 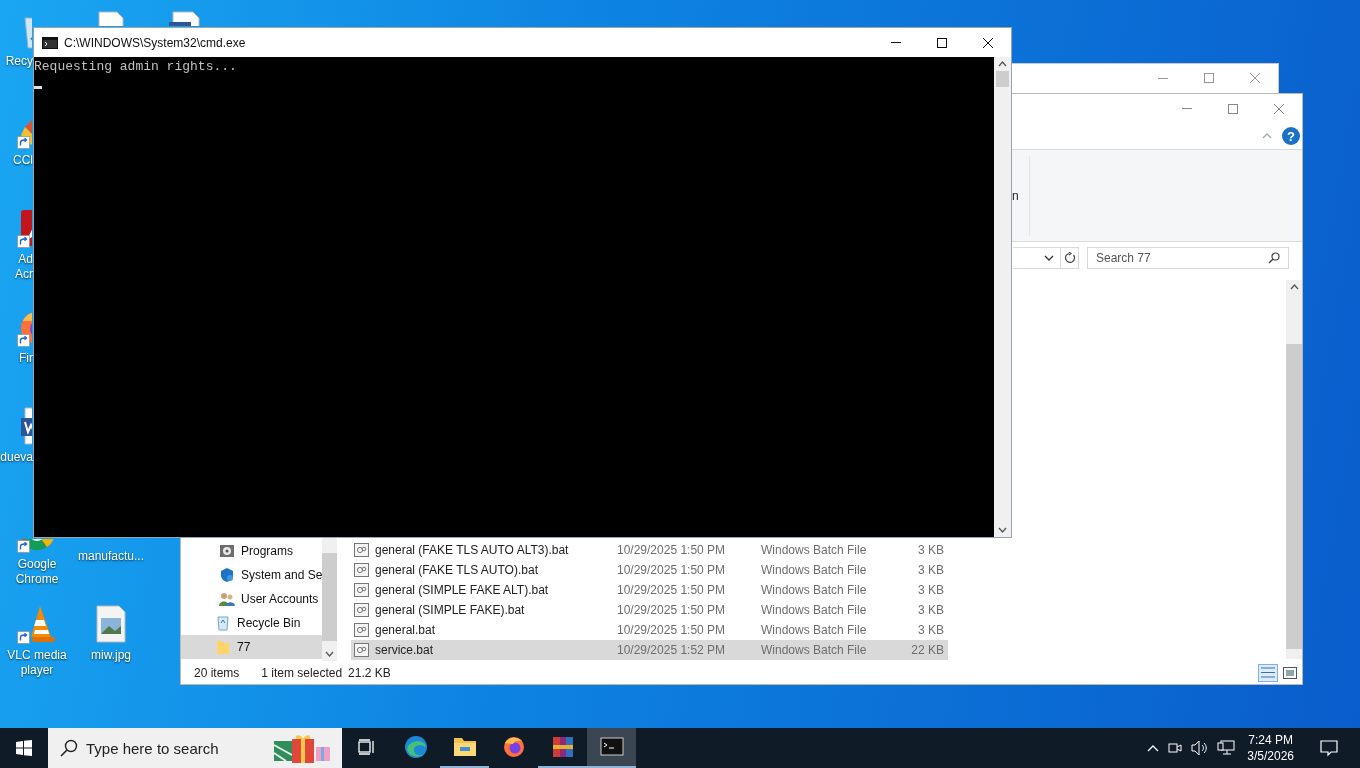 What do you see at coordinates (223, 623) in the screenshot?
I see `recycle-bin-icon` at bounding box center [223, 623].